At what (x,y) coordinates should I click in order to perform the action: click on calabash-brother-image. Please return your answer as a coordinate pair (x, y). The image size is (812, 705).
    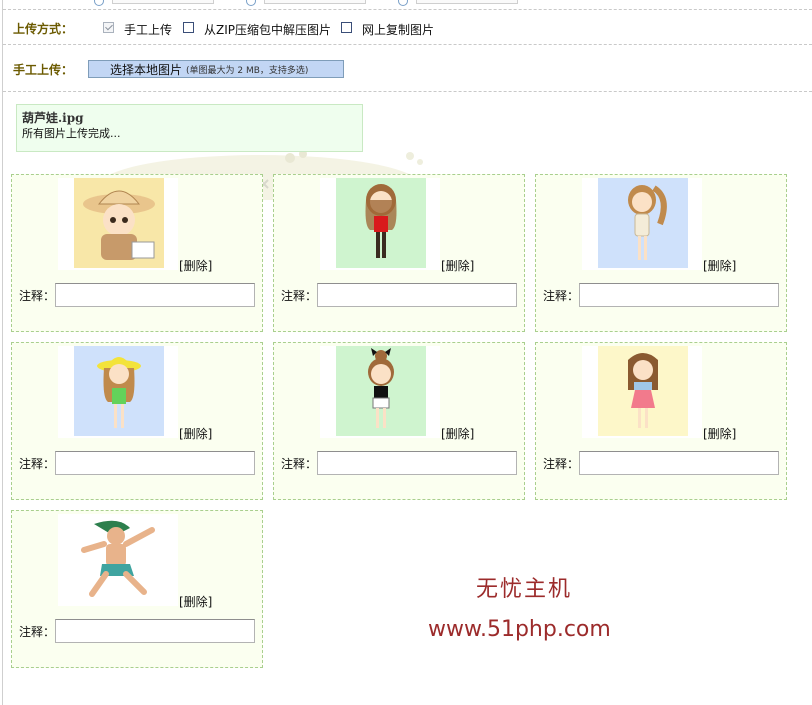
    Looking at the image, I should click on (119, 559).